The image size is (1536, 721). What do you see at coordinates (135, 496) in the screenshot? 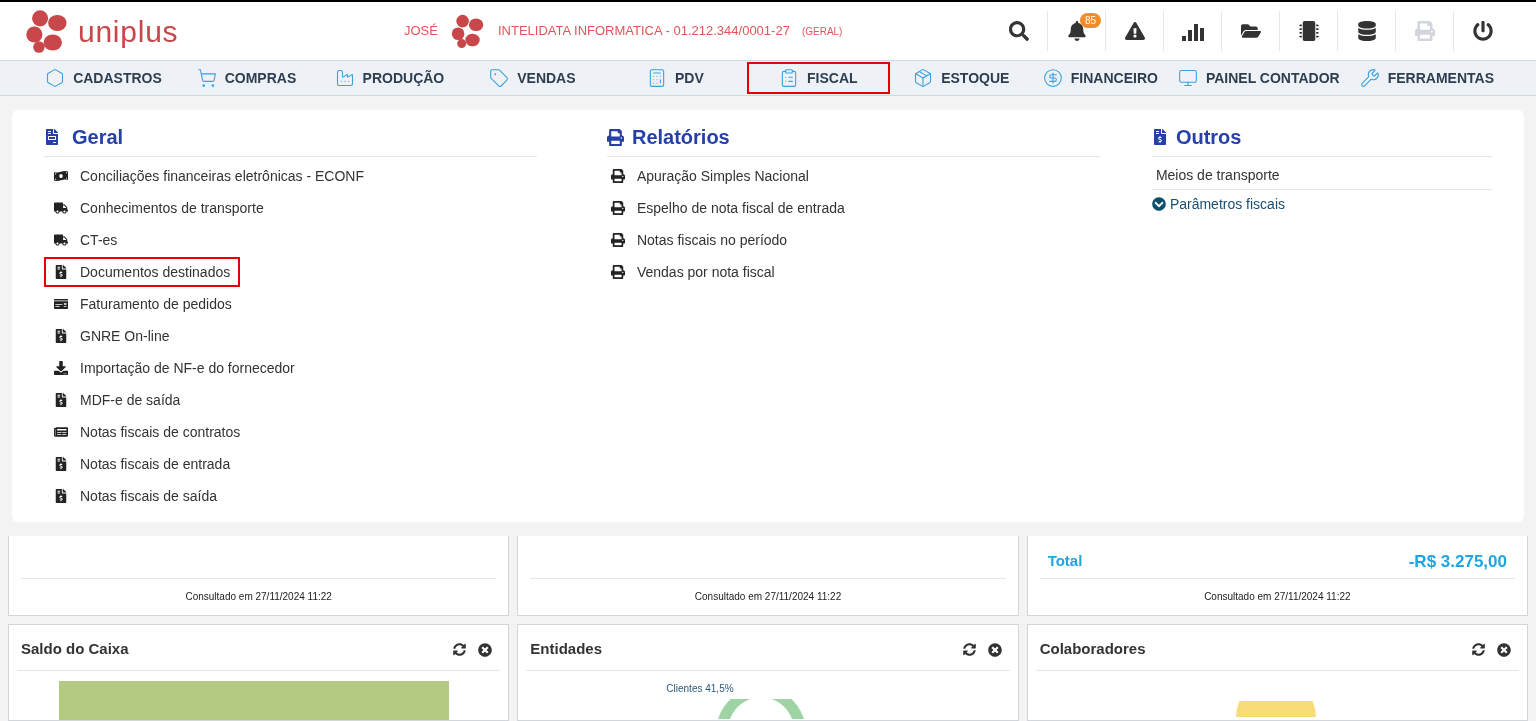
I see `menu-item: Notas fiscais de saída` at bounding box center [135, 496].